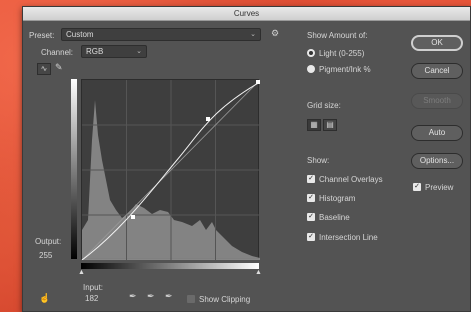 This screenshot has width=471, height=312. Describe the element at coordinates (311, 198) in the screenshot. I see `histogram-checkbox: ✓` at that location.